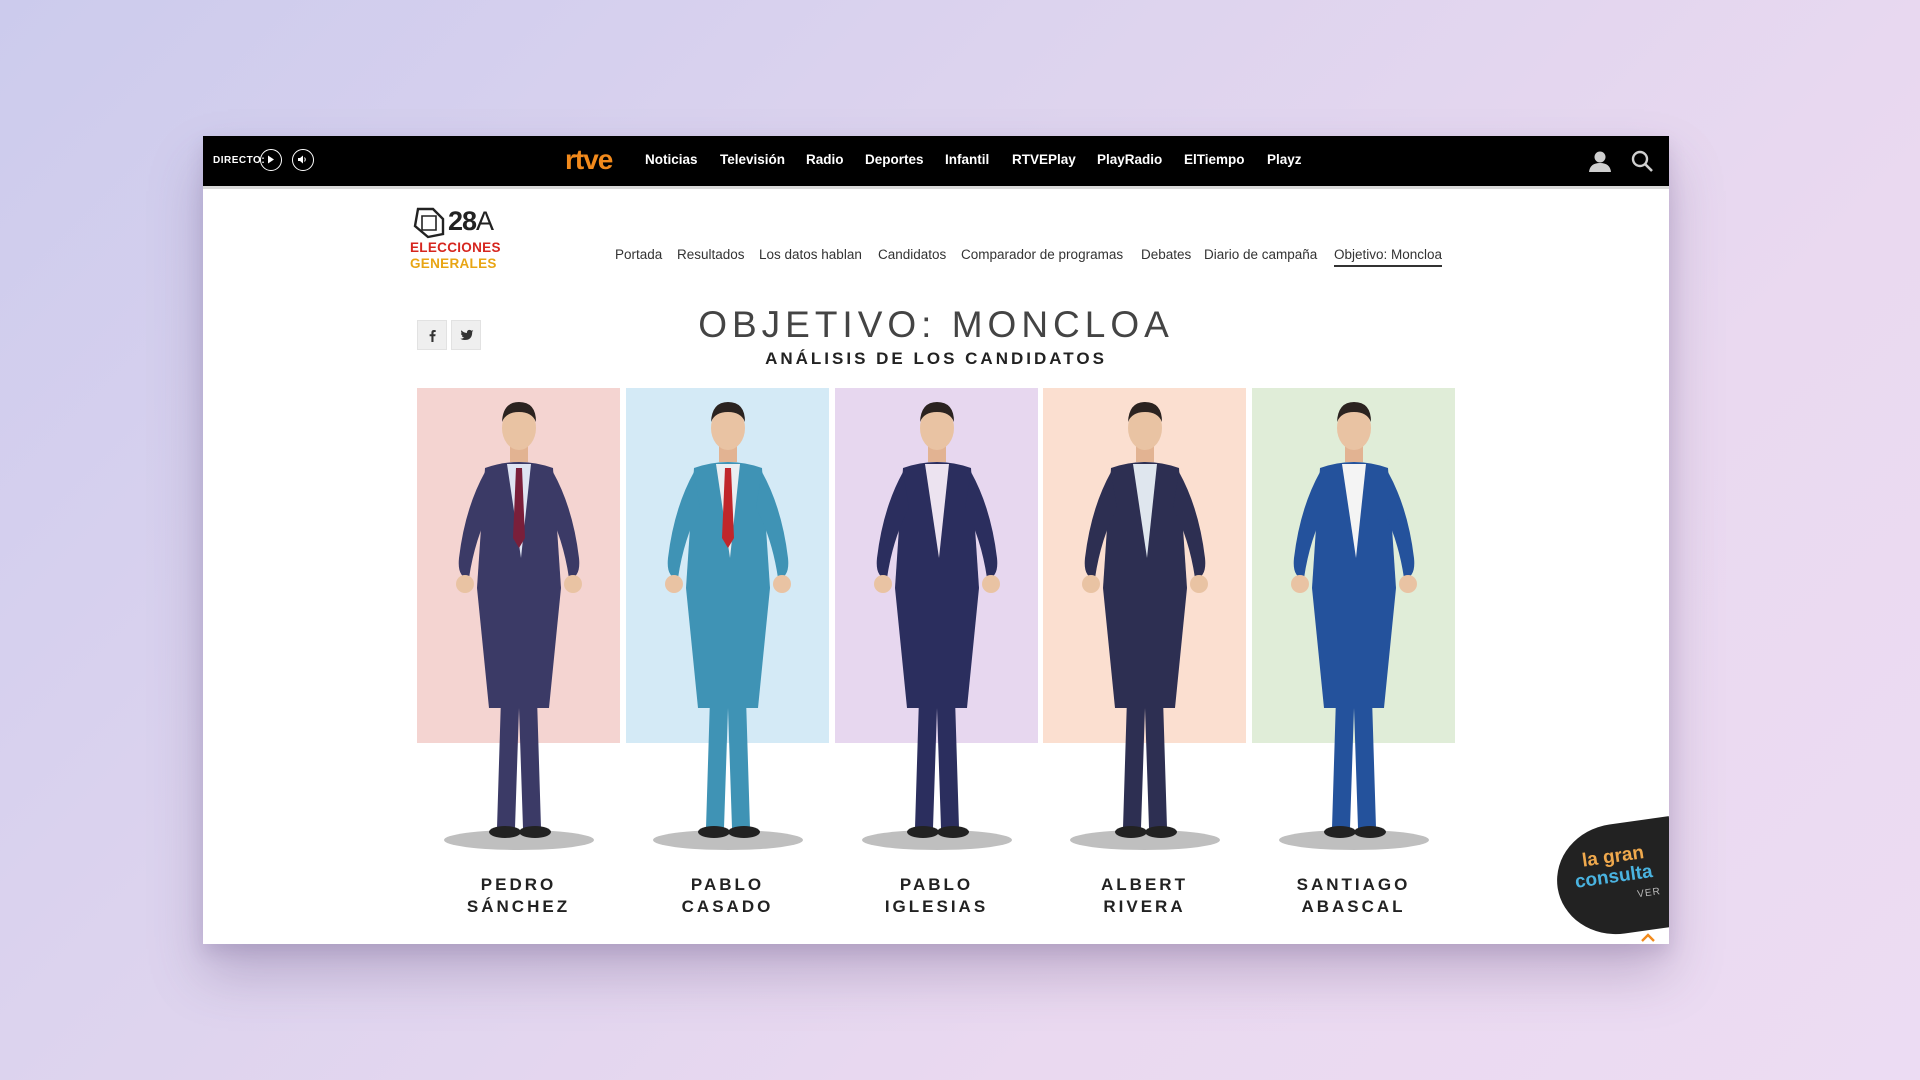 This screenshot has height=1080, width=1920. What do you see at coordinates (1260, 254) in the screenshot?
I see `subnav-diario: Diario de campaña` at bounding box center [1260, 254].